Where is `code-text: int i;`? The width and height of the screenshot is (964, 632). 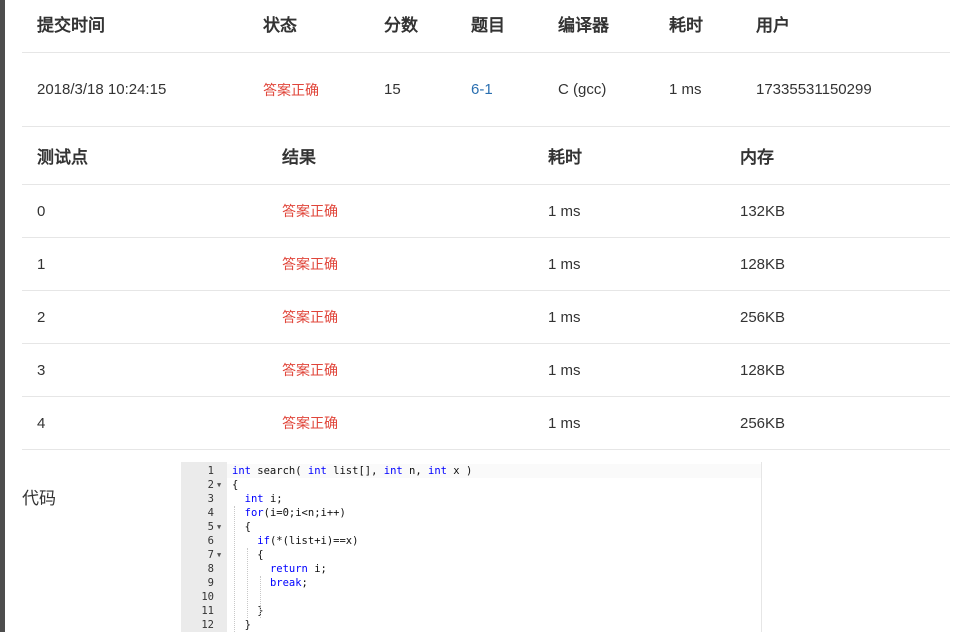
code-text: int i; is located at coordinates (263, 499).